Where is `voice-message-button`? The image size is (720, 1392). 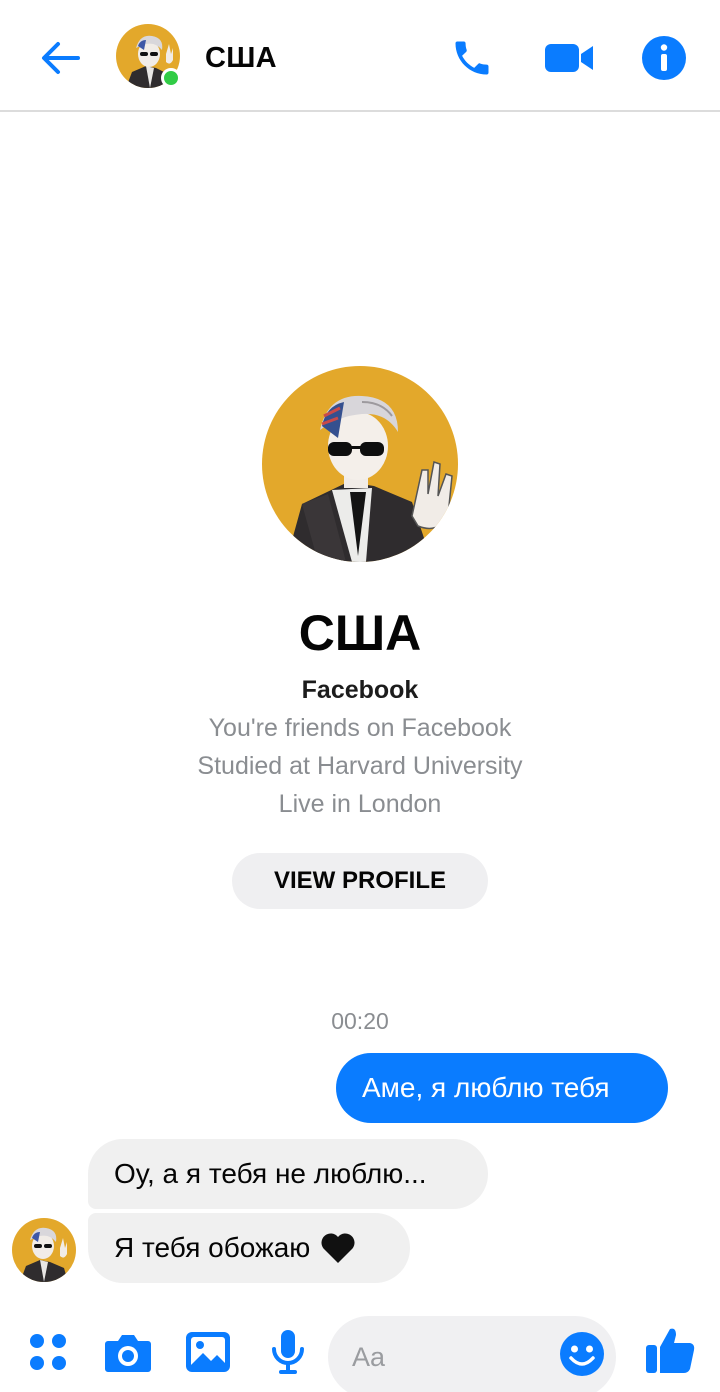
voice-message-button is located at coordinates (288, 1352).